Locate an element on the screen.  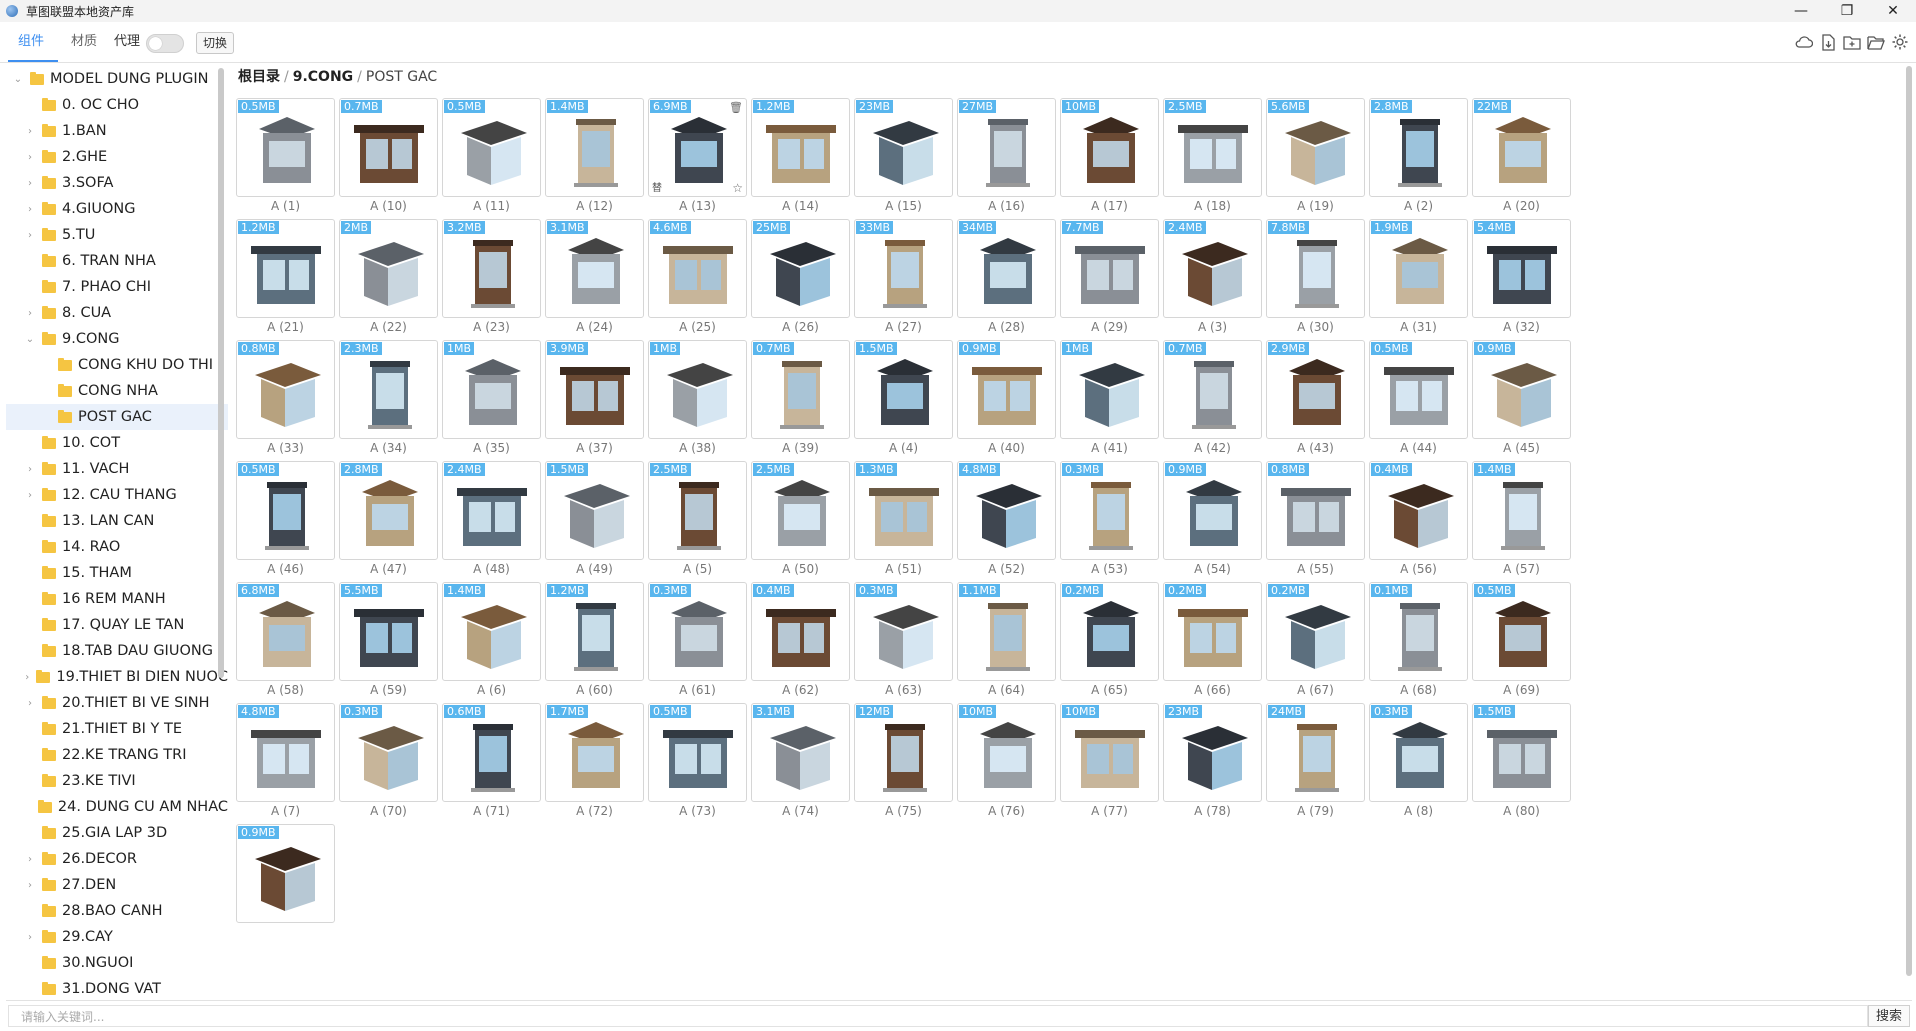
tree-item: 25.GIA LAP 3D is located at coordinates (117, 833).